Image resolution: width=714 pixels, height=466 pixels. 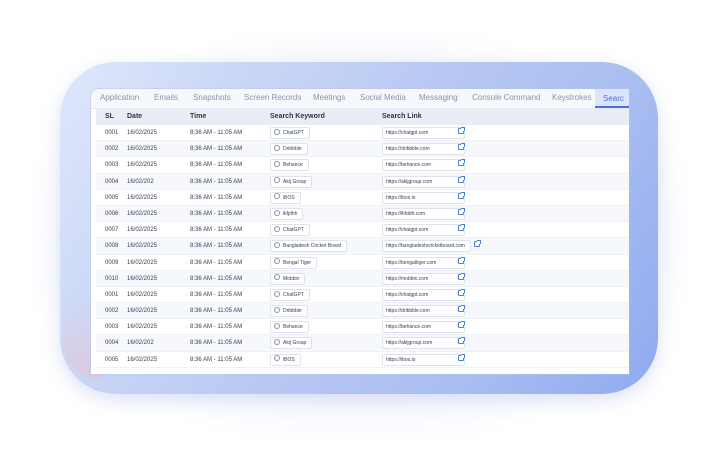 What do you see at coordinates (309, 246) in the screenshot?
I see `keyword-chip: Bangladesh Cricket Board` at bounding box center [309, 246].